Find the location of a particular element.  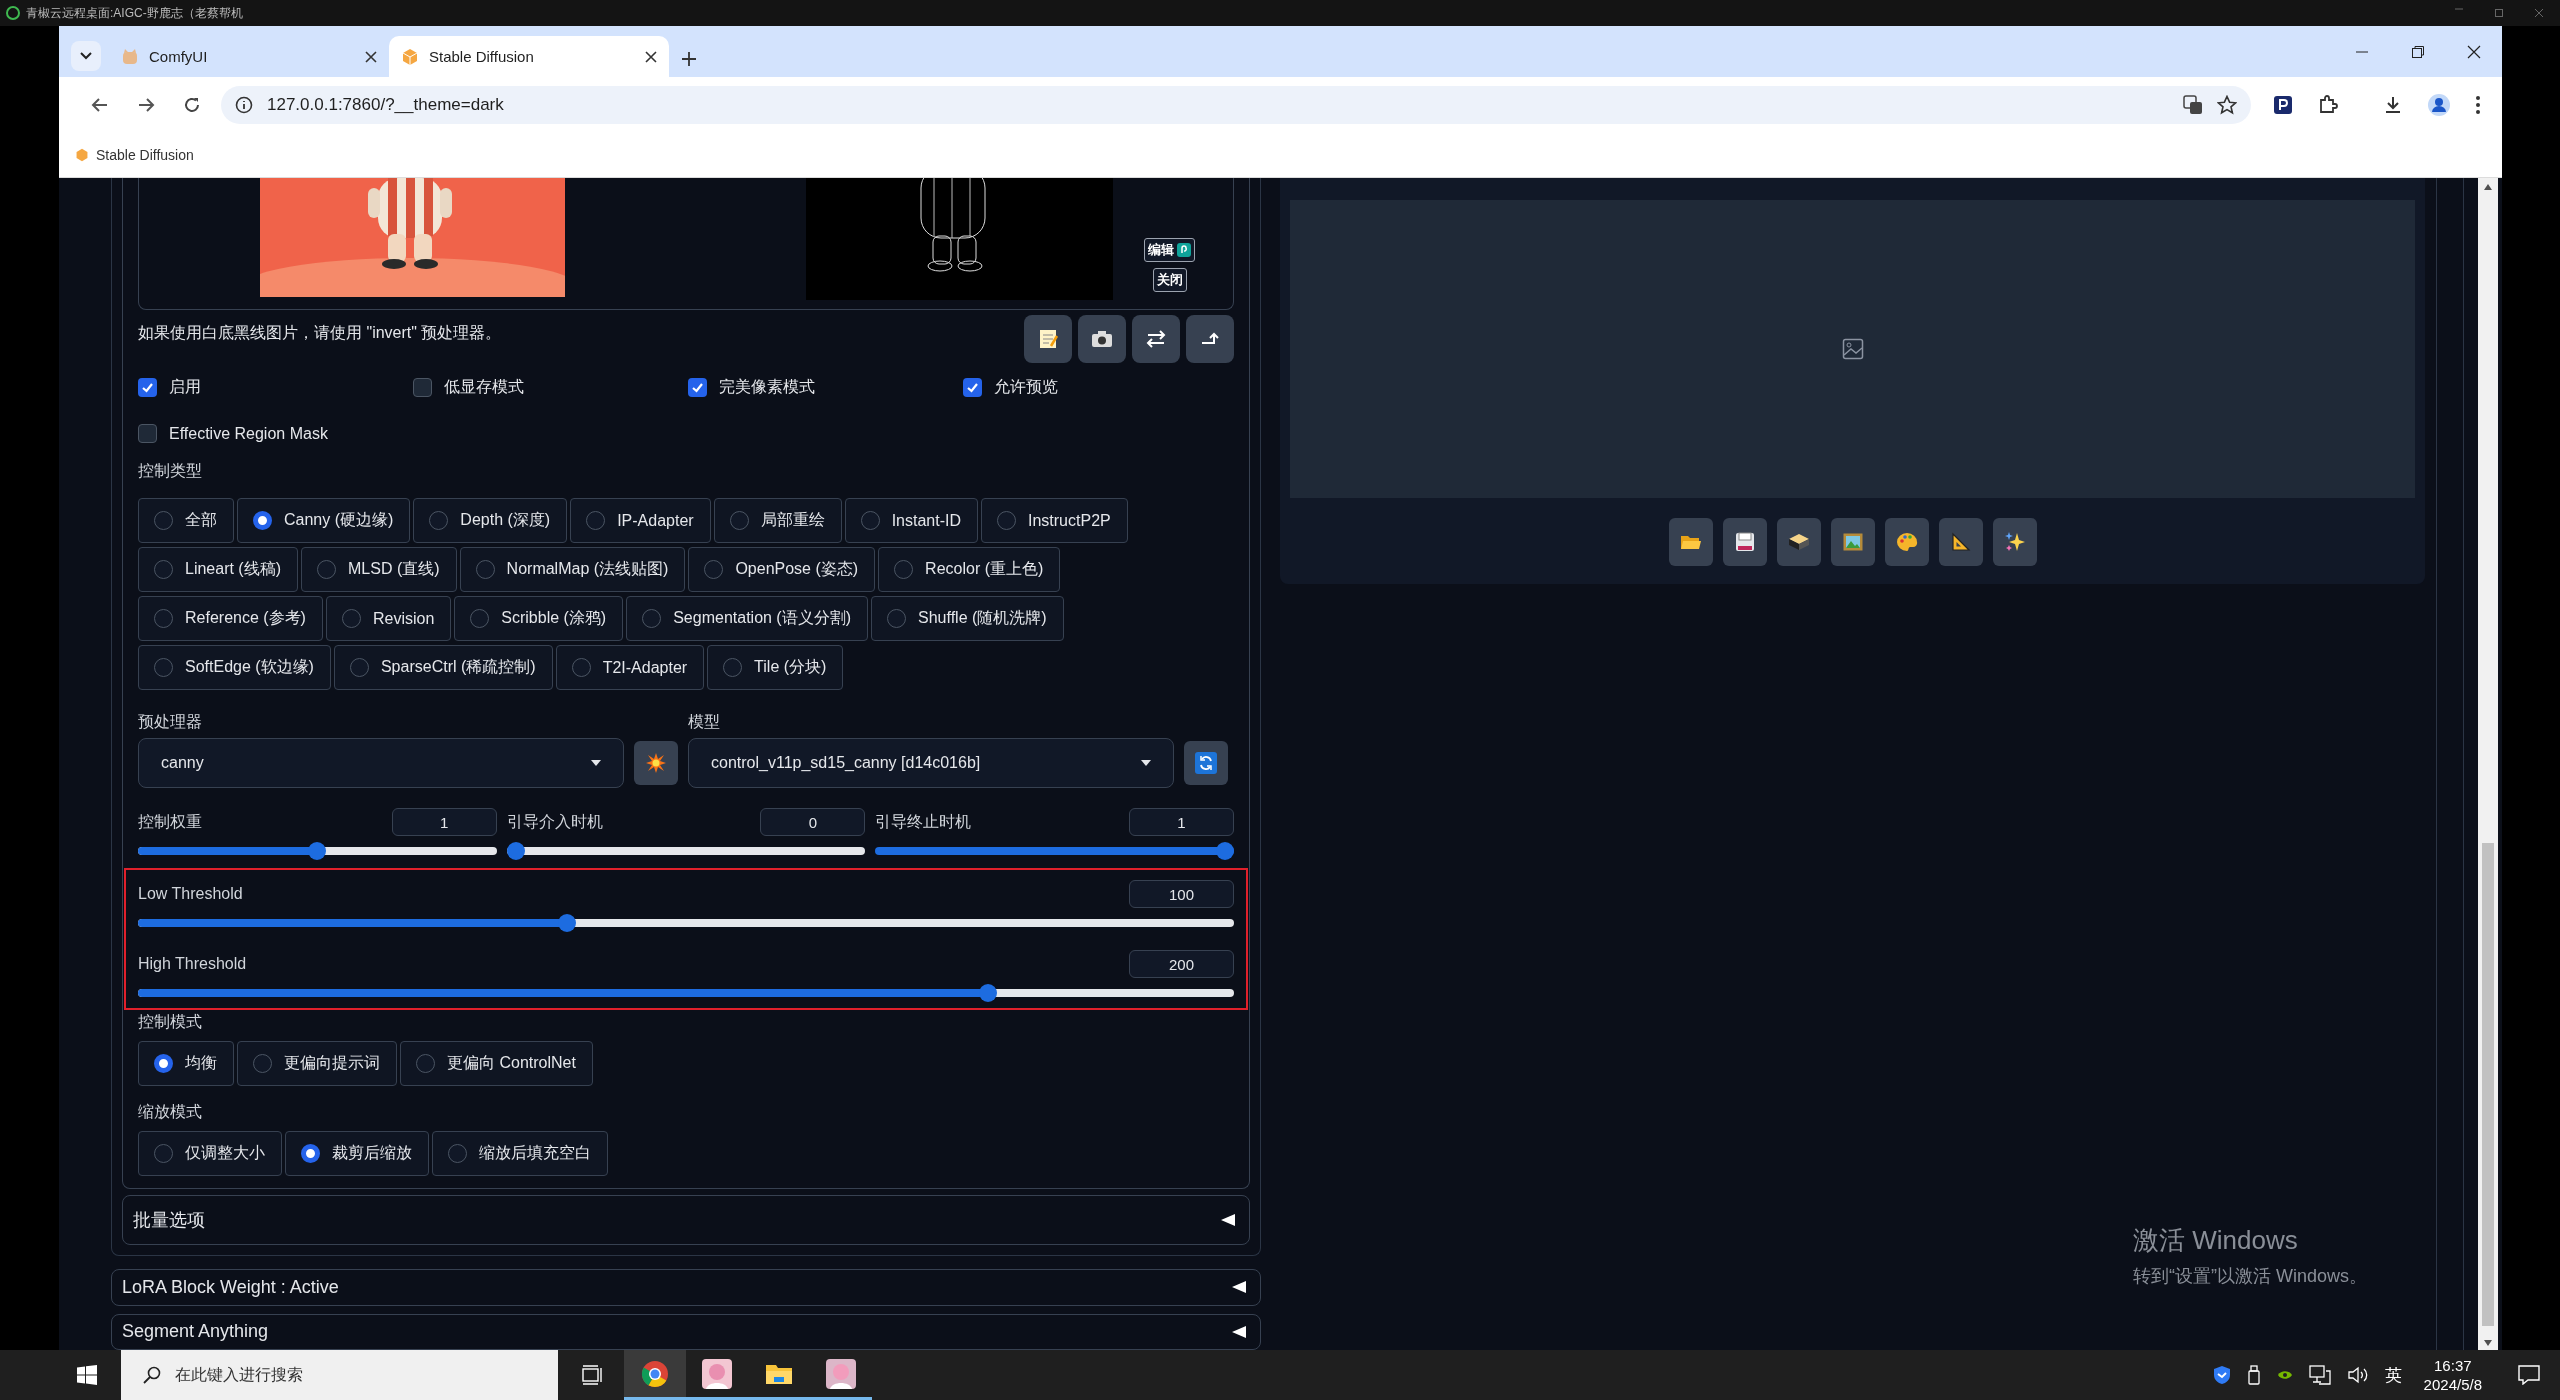

new-canvas-button is located at coordinates (1048, 339).